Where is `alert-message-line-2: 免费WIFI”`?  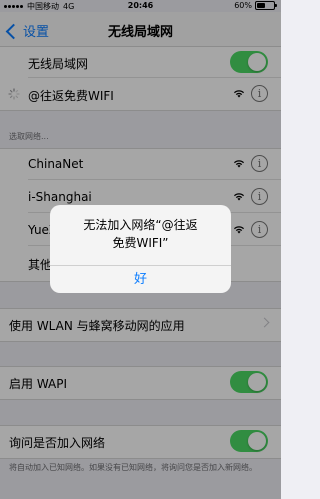
alert-message-line-2: 免费WIFI” is located at coordinates (140, 243).